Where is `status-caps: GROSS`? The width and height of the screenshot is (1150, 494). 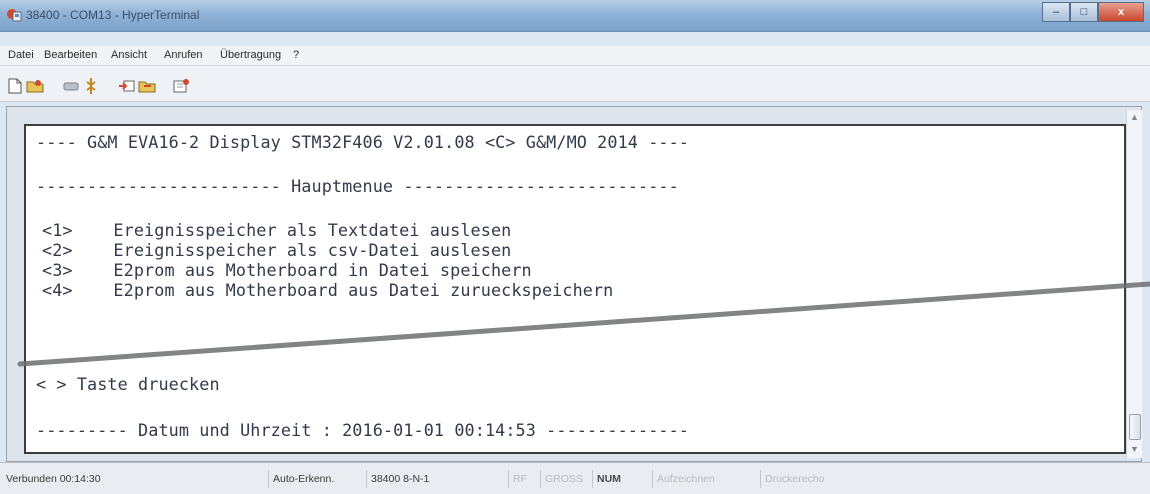
status-caps: GROSS is located at coordinates (561, 479).